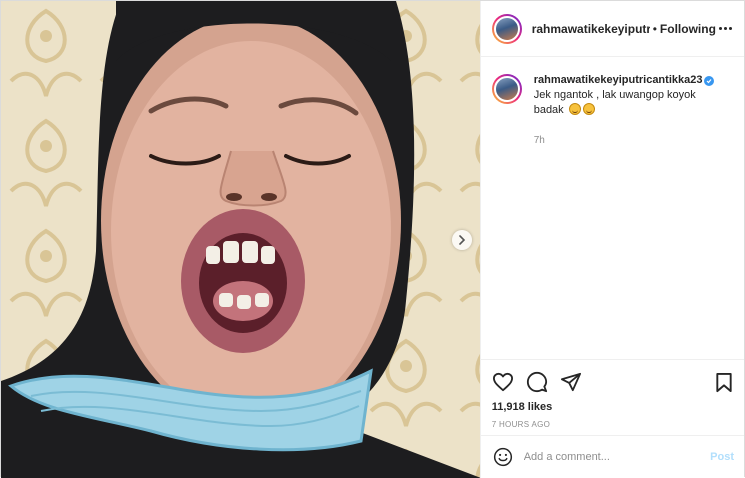  I want to click on comment-icon, so click(536, 382).